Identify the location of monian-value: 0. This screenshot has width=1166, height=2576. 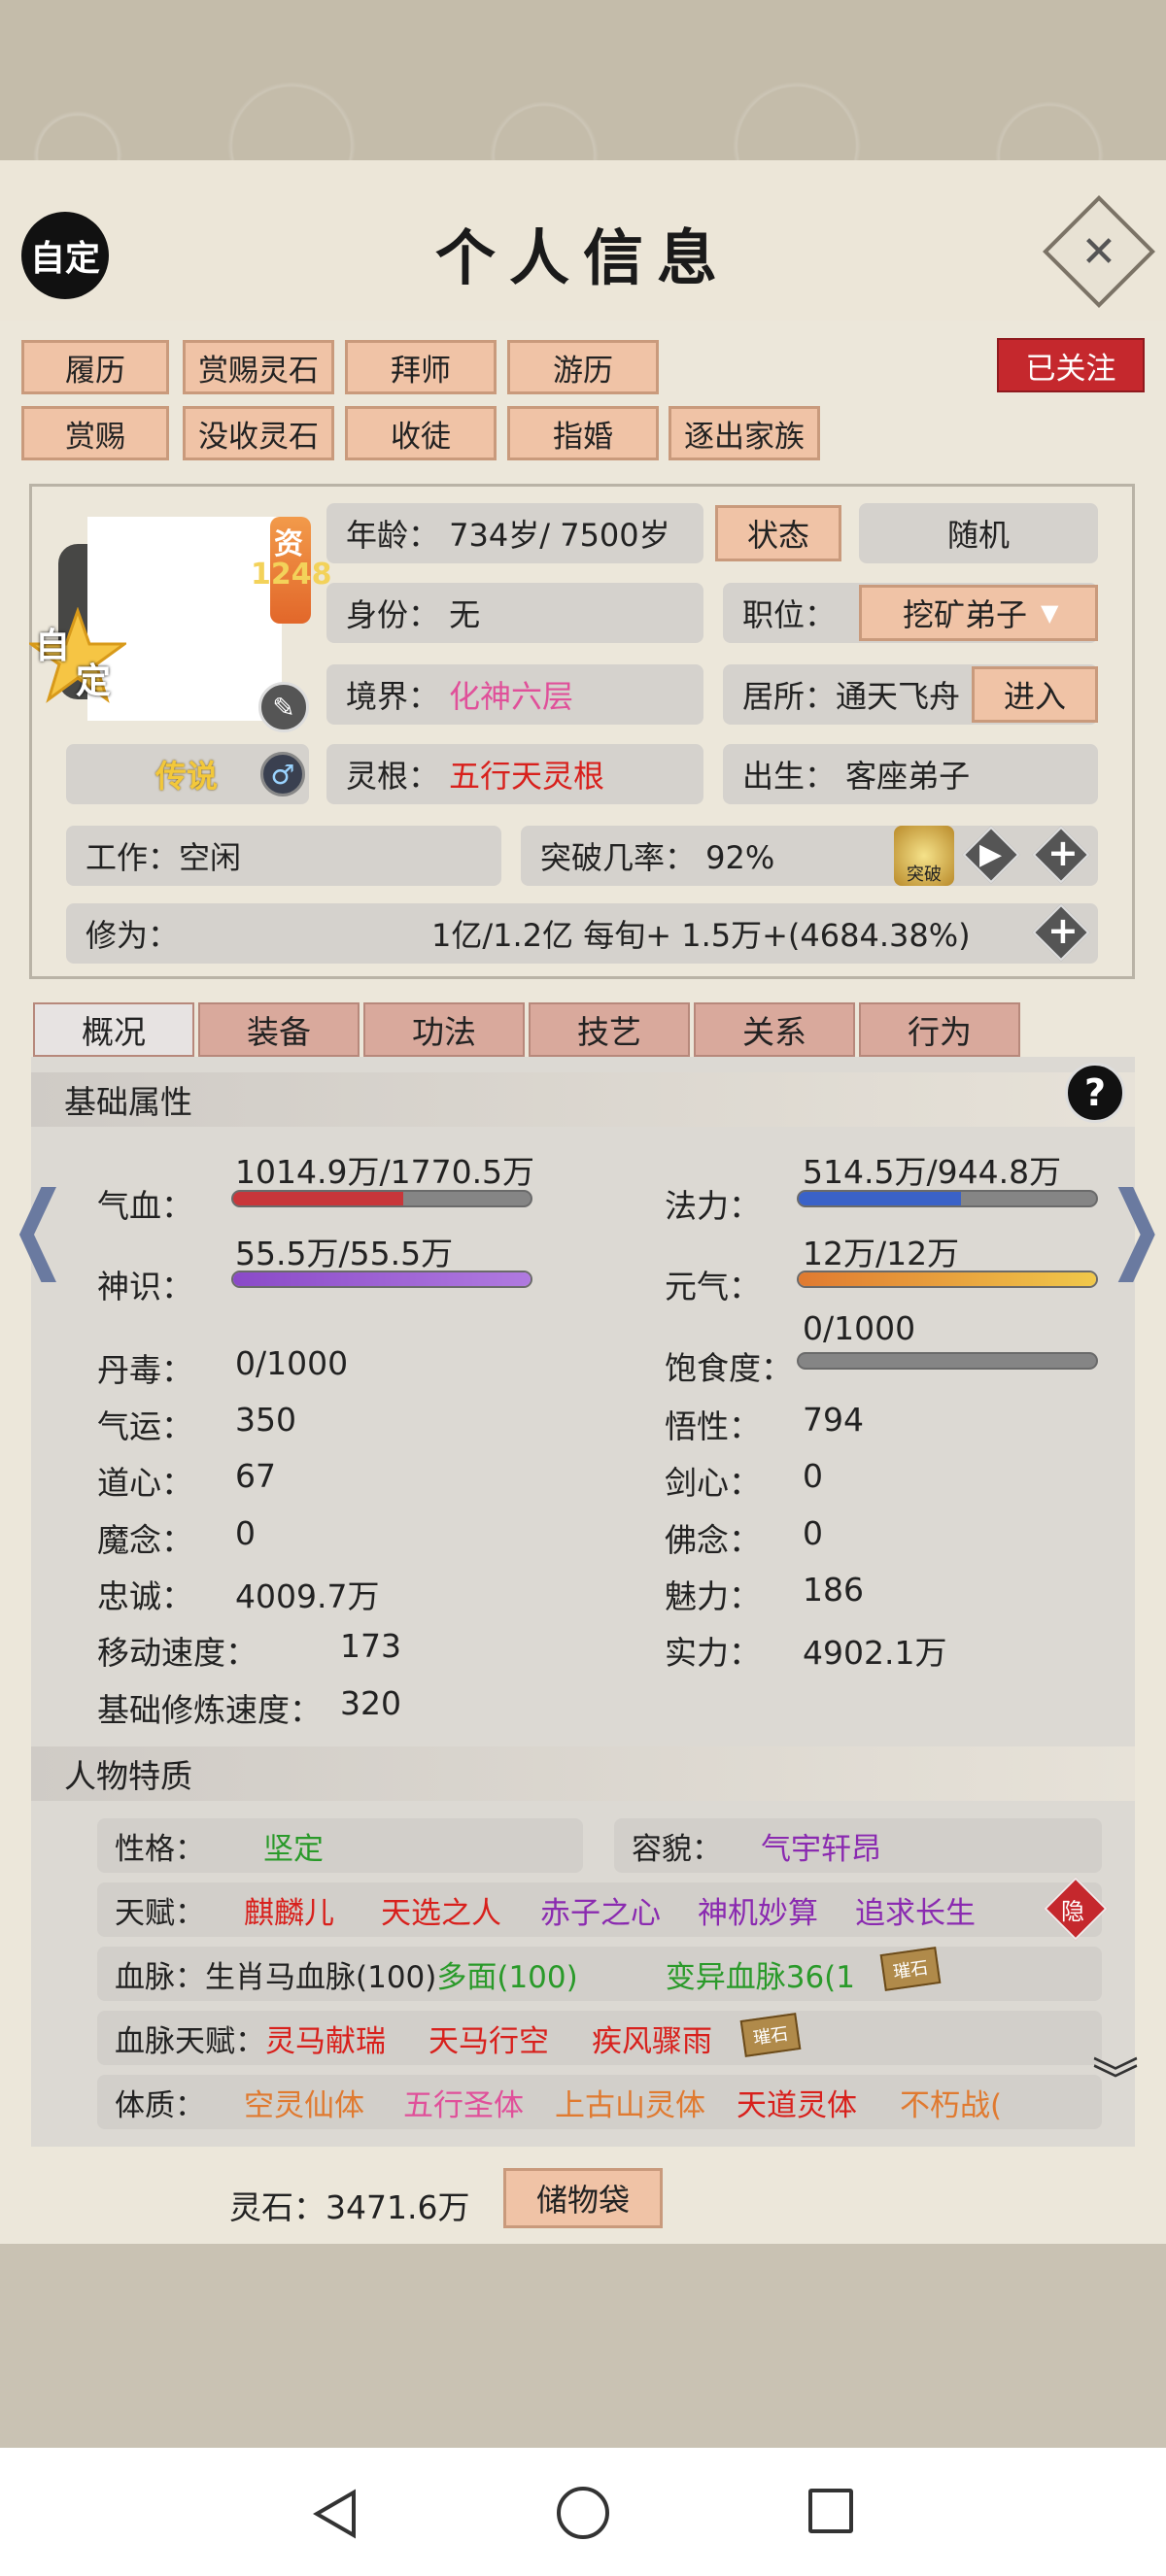
(245, 1533).